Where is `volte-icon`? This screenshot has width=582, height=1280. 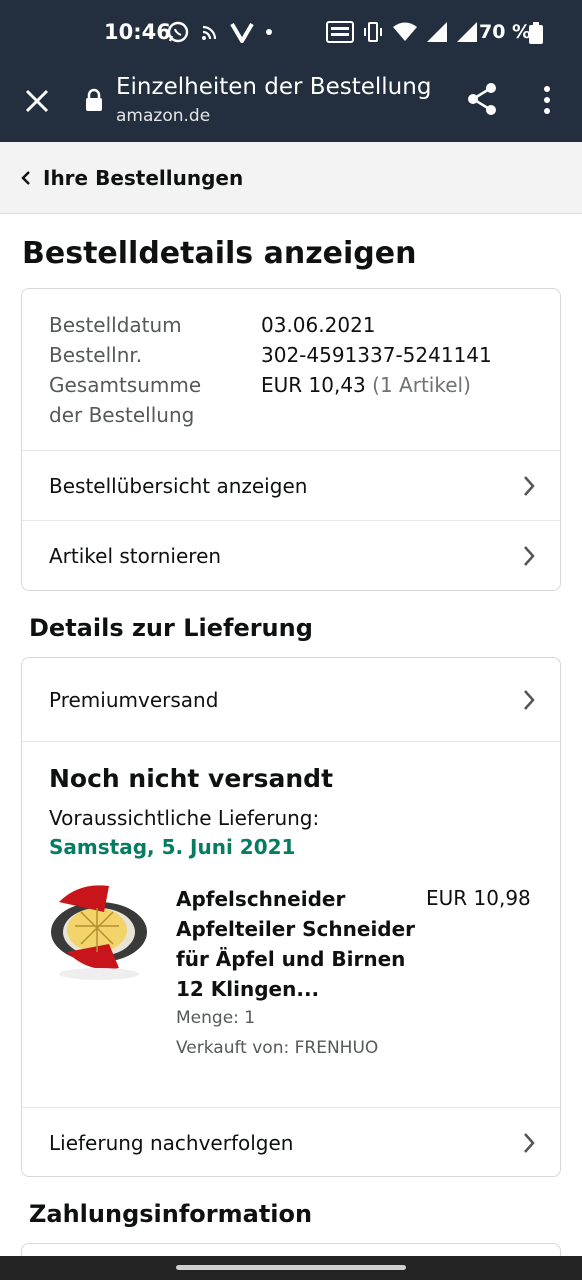
volte-icon is located at coordinates (340, 32).